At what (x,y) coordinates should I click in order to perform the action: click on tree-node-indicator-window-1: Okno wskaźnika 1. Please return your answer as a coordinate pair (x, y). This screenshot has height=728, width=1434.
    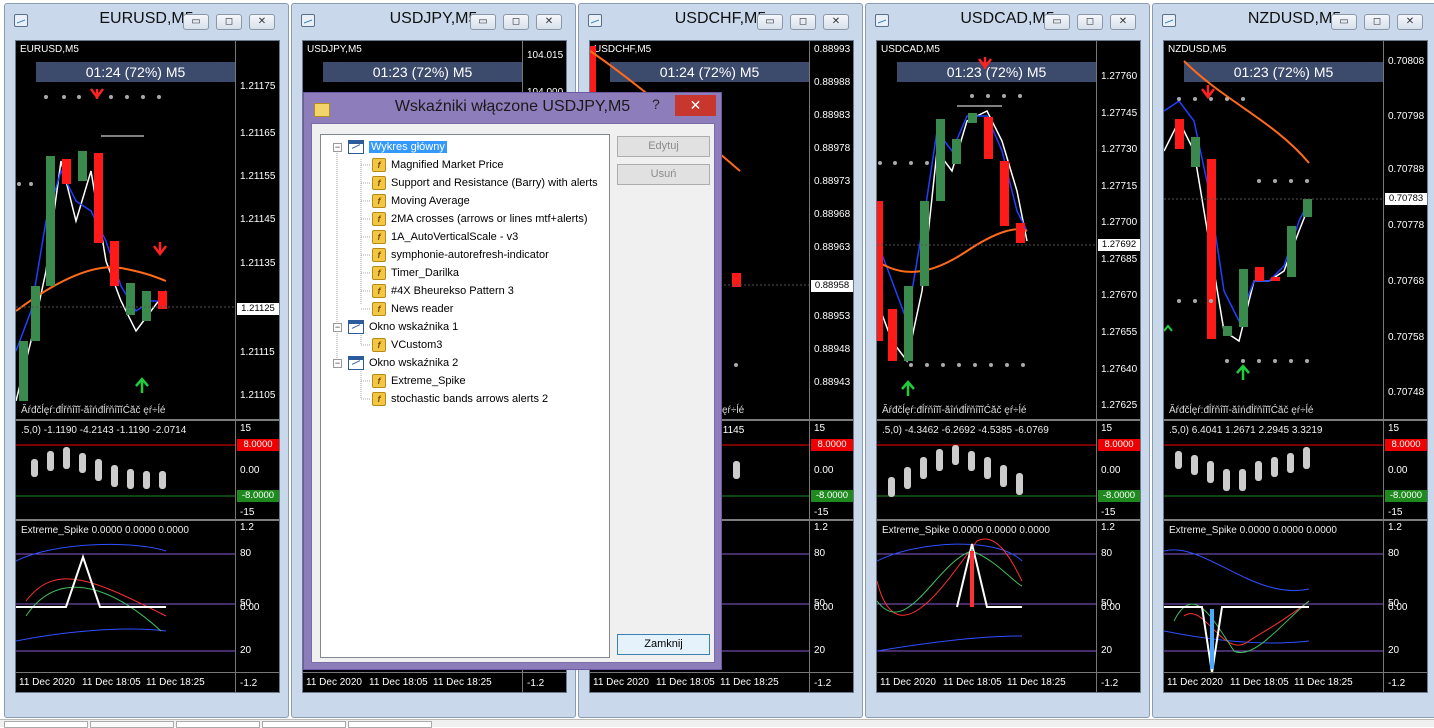
    Looking at the image, I should click on (413, 327).